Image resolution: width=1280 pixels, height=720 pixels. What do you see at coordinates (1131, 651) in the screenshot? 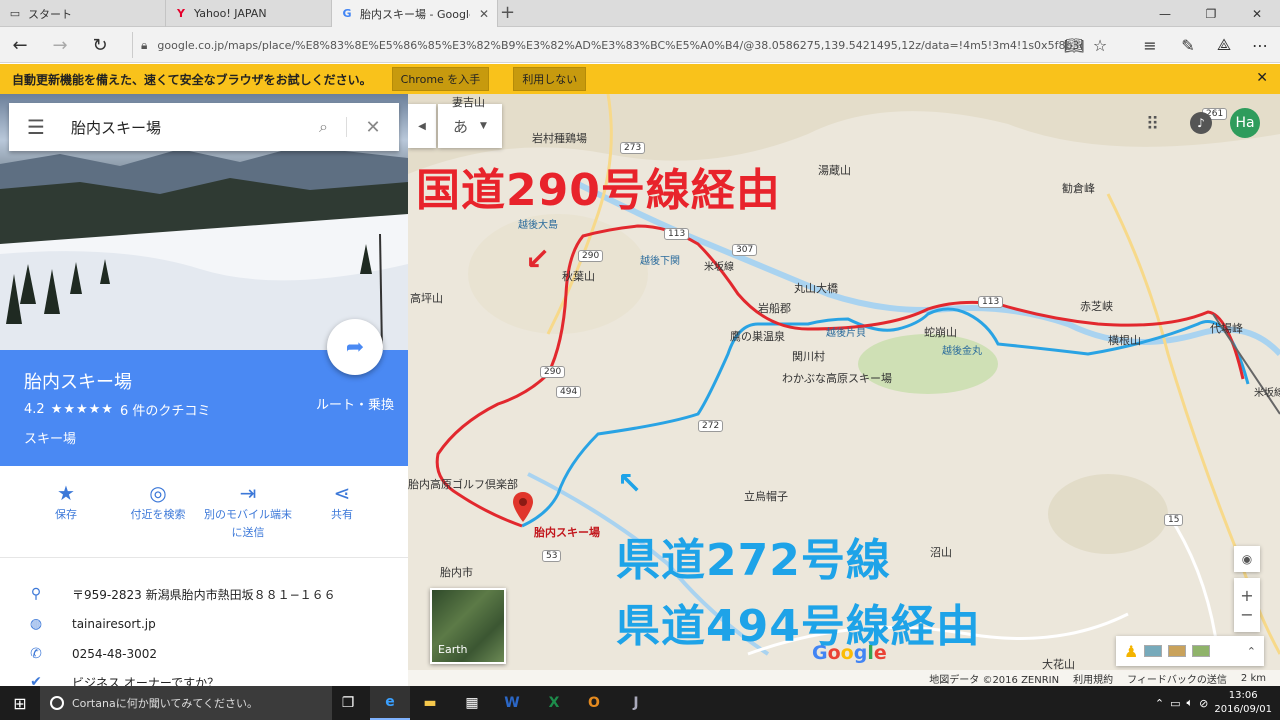
I see `pegman-icon: ♟` at bounding box center [1131, 651].